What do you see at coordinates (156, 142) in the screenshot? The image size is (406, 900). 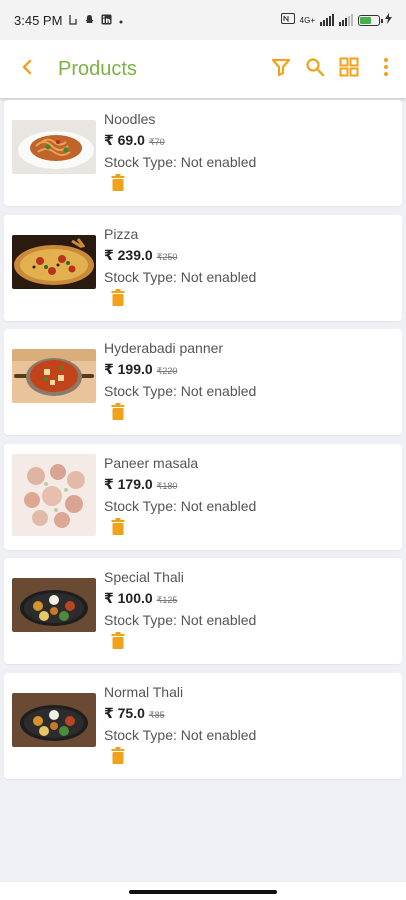 I see `product-mrp: ₹70` at bounding box center [156, 142].